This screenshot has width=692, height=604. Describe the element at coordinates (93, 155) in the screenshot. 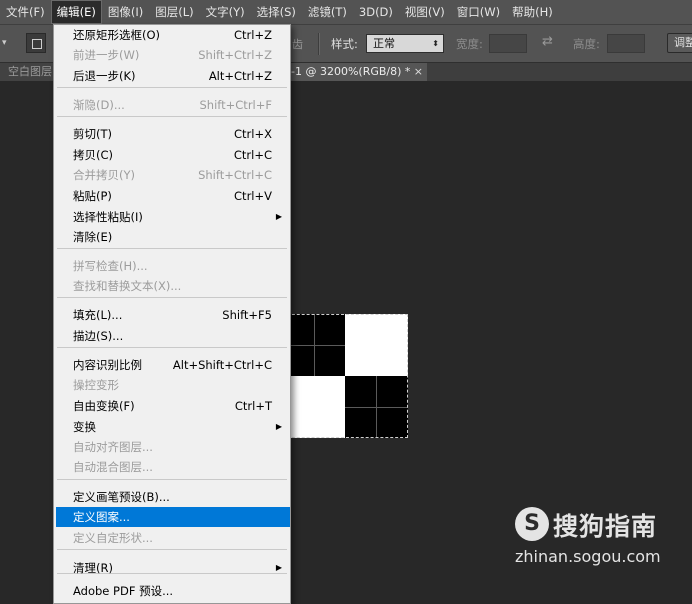

I see `menu-item-label: 拷贝(C)` at that location.